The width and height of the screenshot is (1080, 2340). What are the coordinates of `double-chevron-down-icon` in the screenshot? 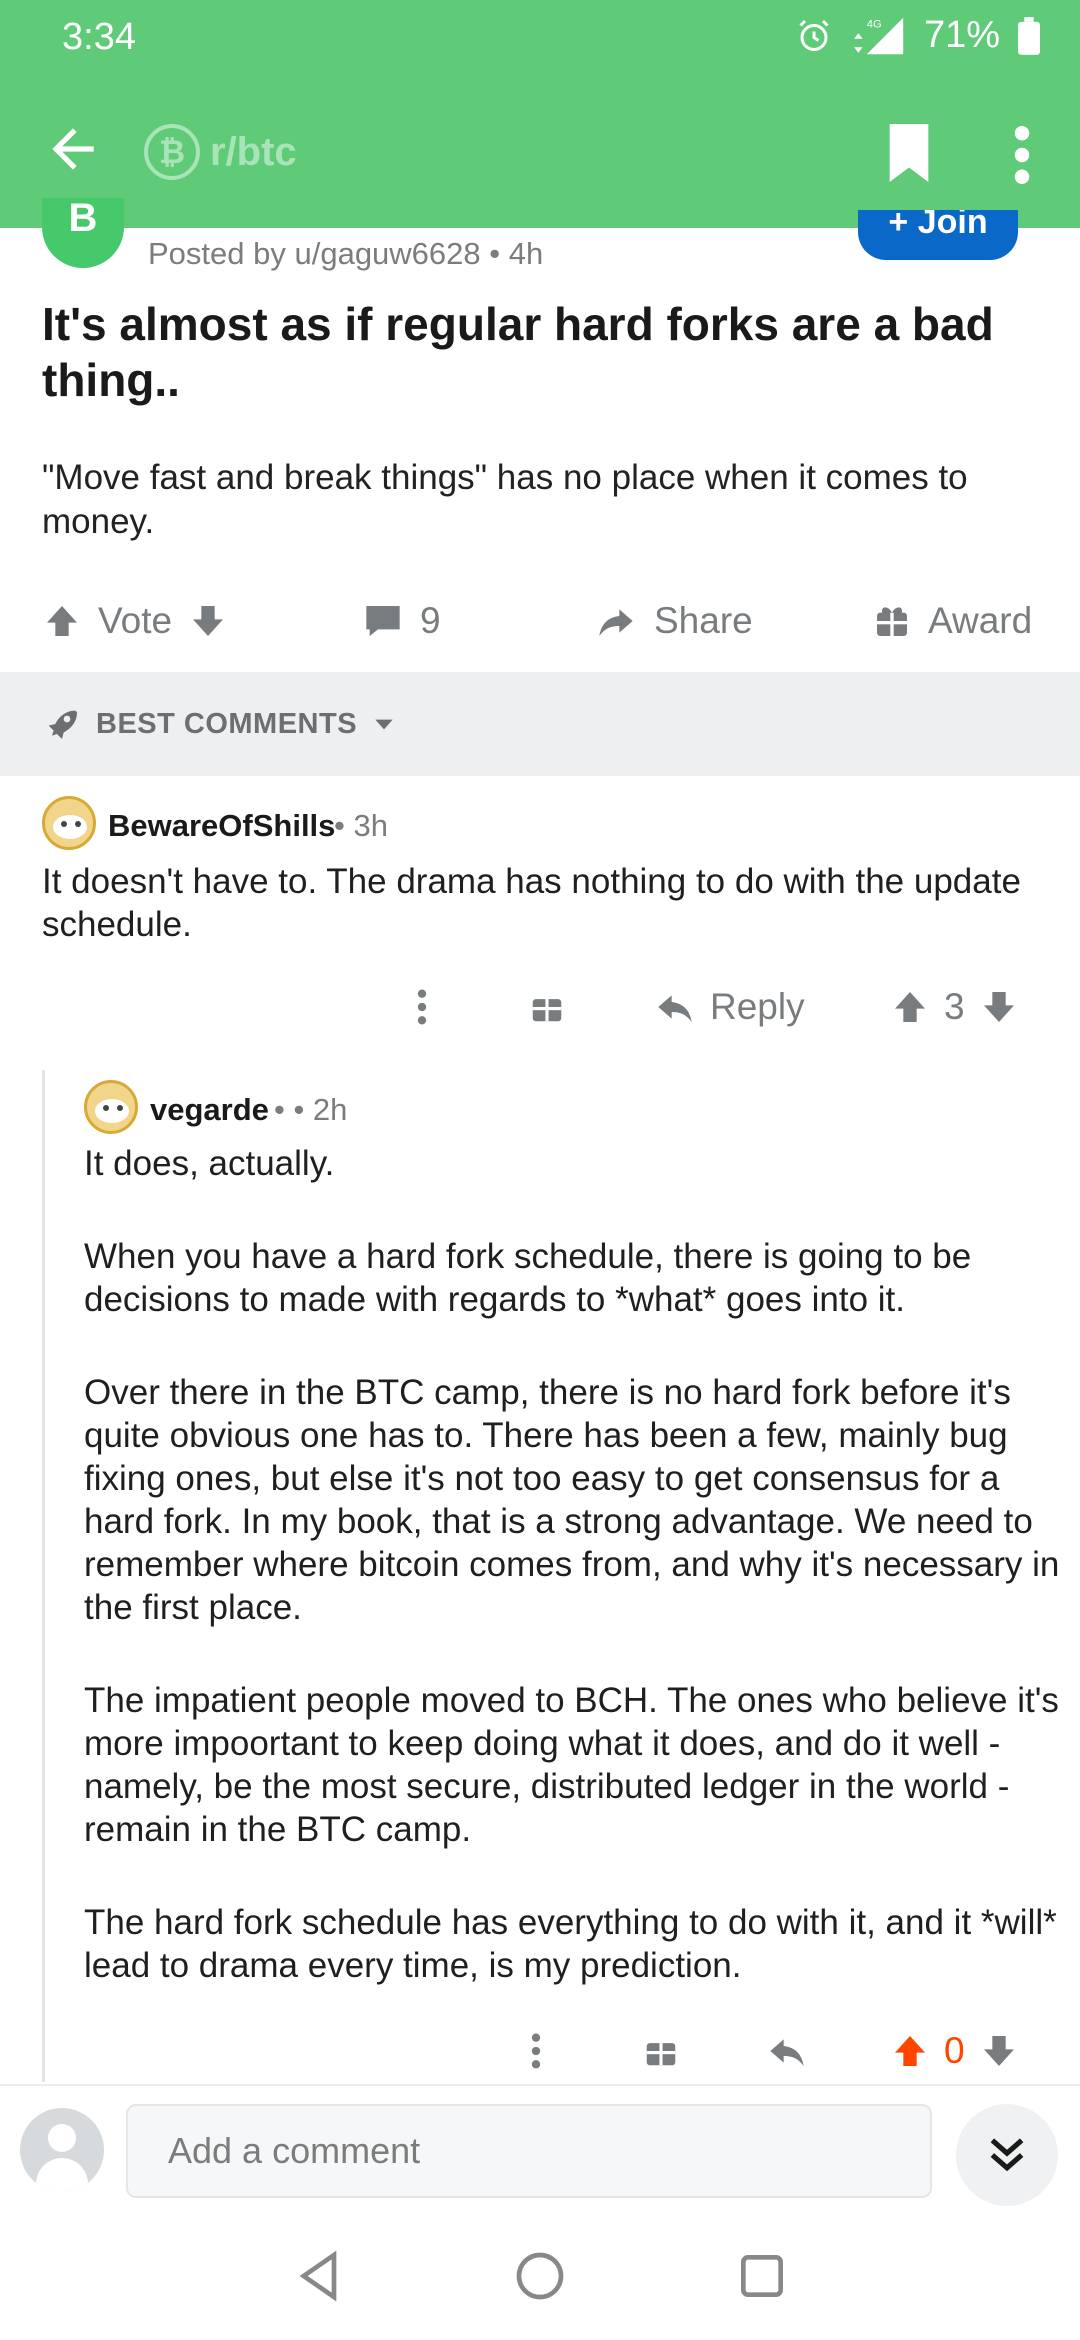 It's located at (1007, 2155).